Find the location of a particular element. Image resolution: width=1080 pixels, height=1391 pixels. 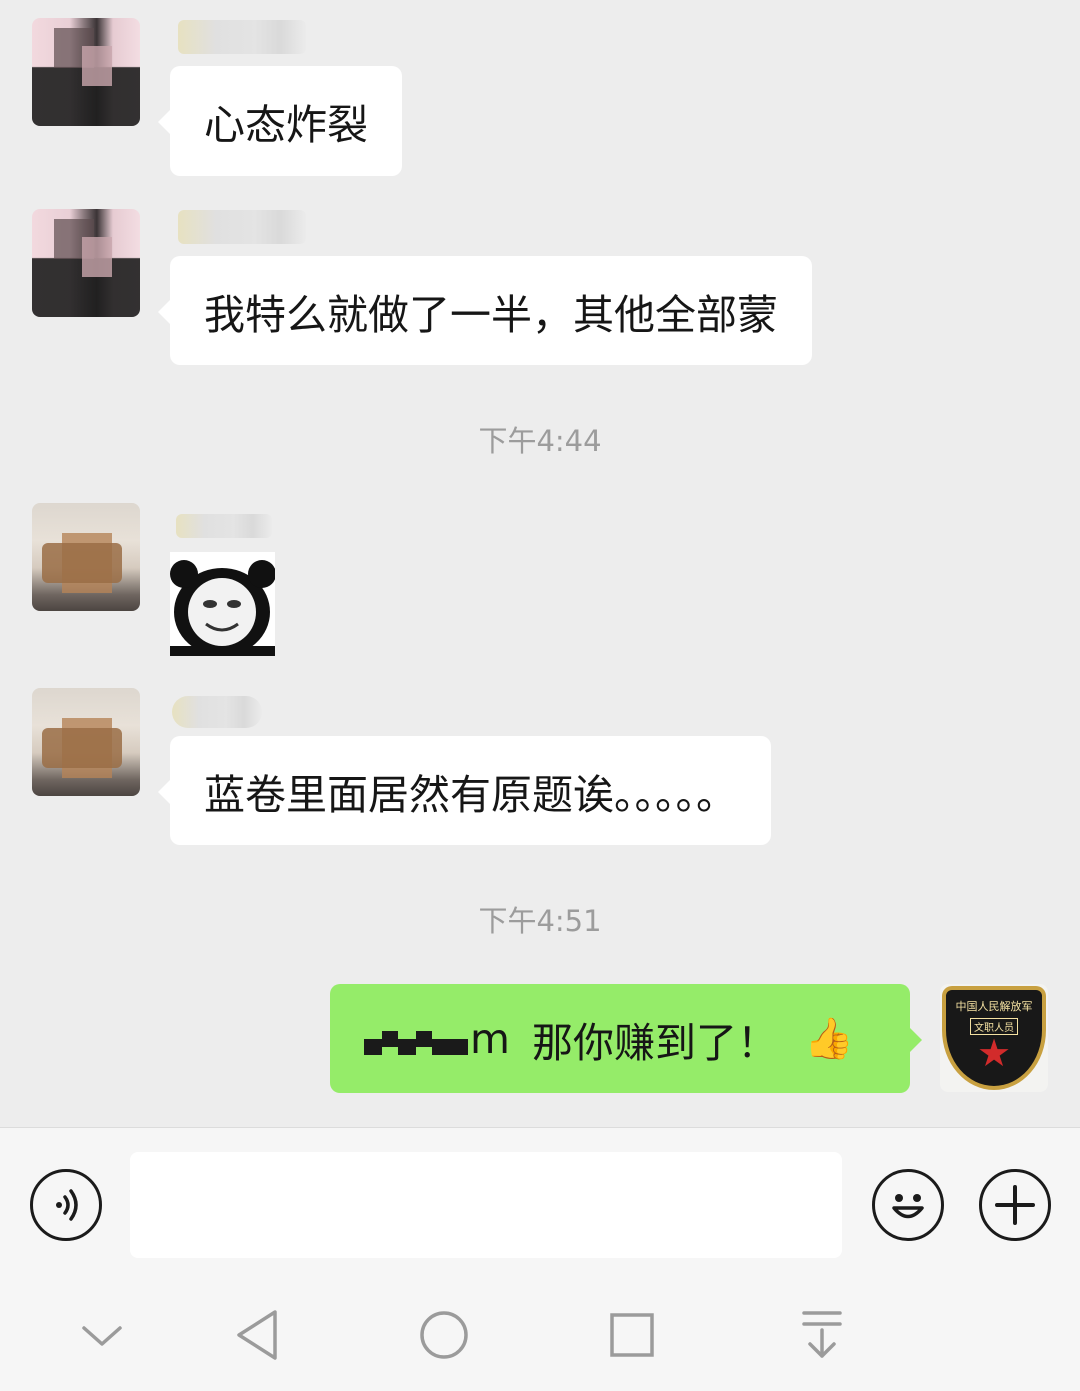

message-text: 蓝卷里面居然有原题诶。。。。。 is located at coordinates (470, 794).